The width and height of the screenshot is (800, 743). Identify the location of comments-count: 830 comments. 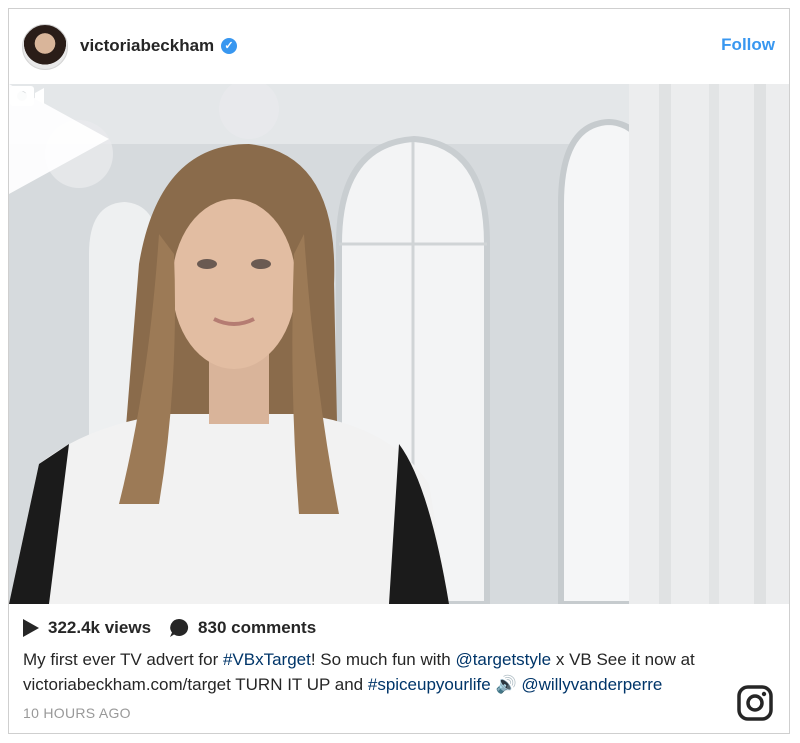
(242, 628).